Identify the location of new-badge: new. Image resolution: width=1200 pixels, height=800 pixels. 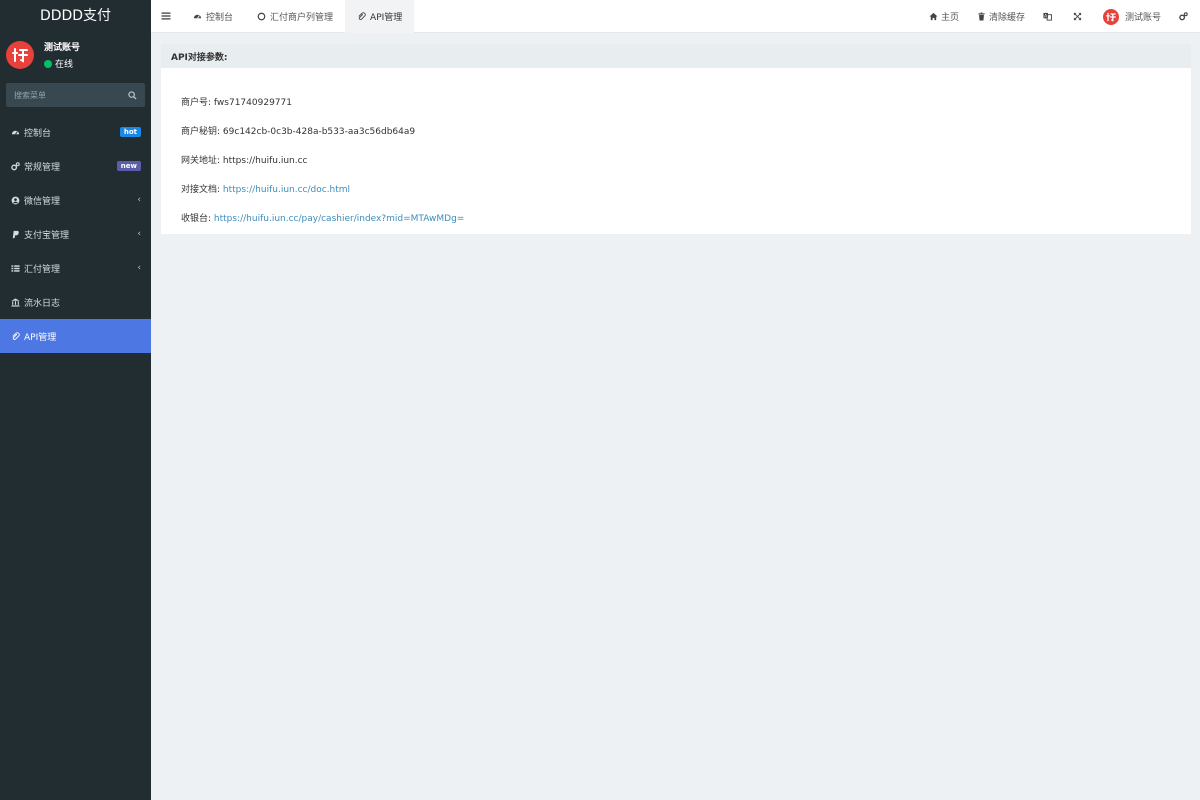
(128, 166).